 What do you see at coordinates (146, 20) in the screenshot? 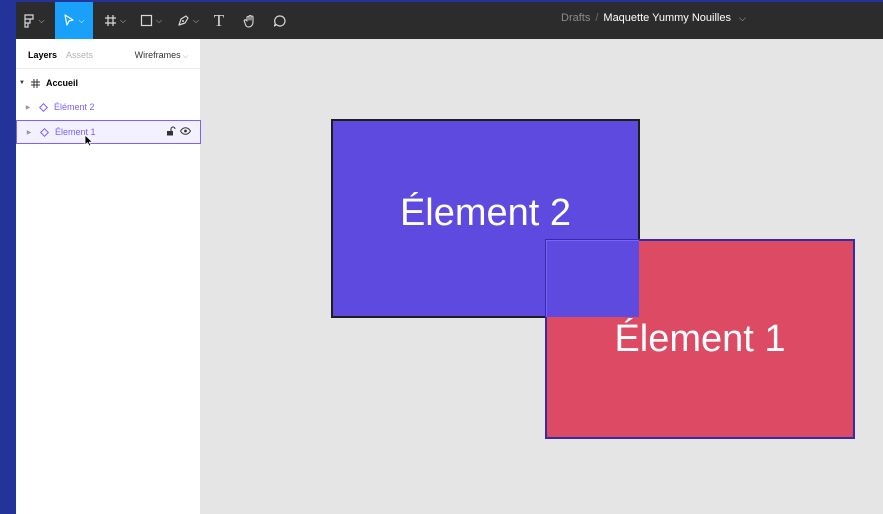
I see `rectangle-icon` at bounding box center [146, 20].